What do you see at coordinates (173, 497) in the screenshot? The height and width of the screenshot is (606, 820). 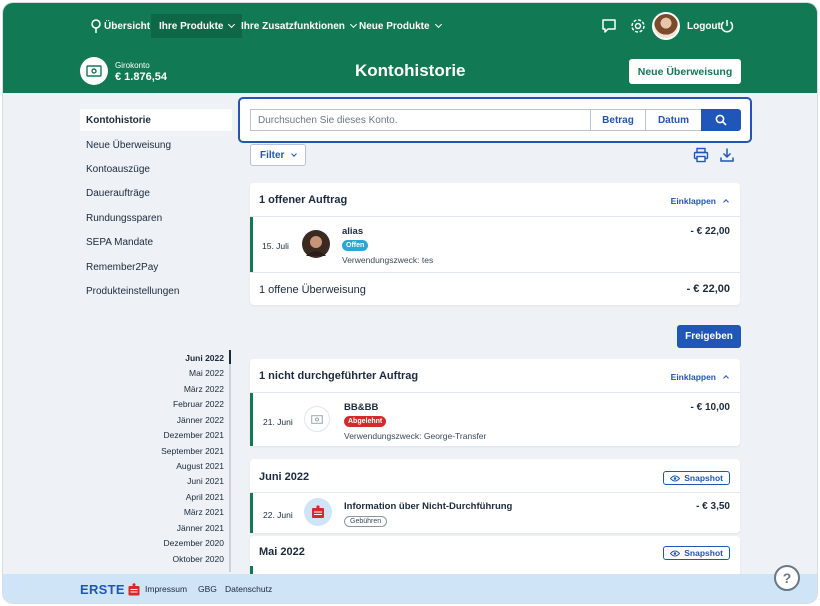 I see `timeline-item: April 2021` at bounding box center [173, 497].